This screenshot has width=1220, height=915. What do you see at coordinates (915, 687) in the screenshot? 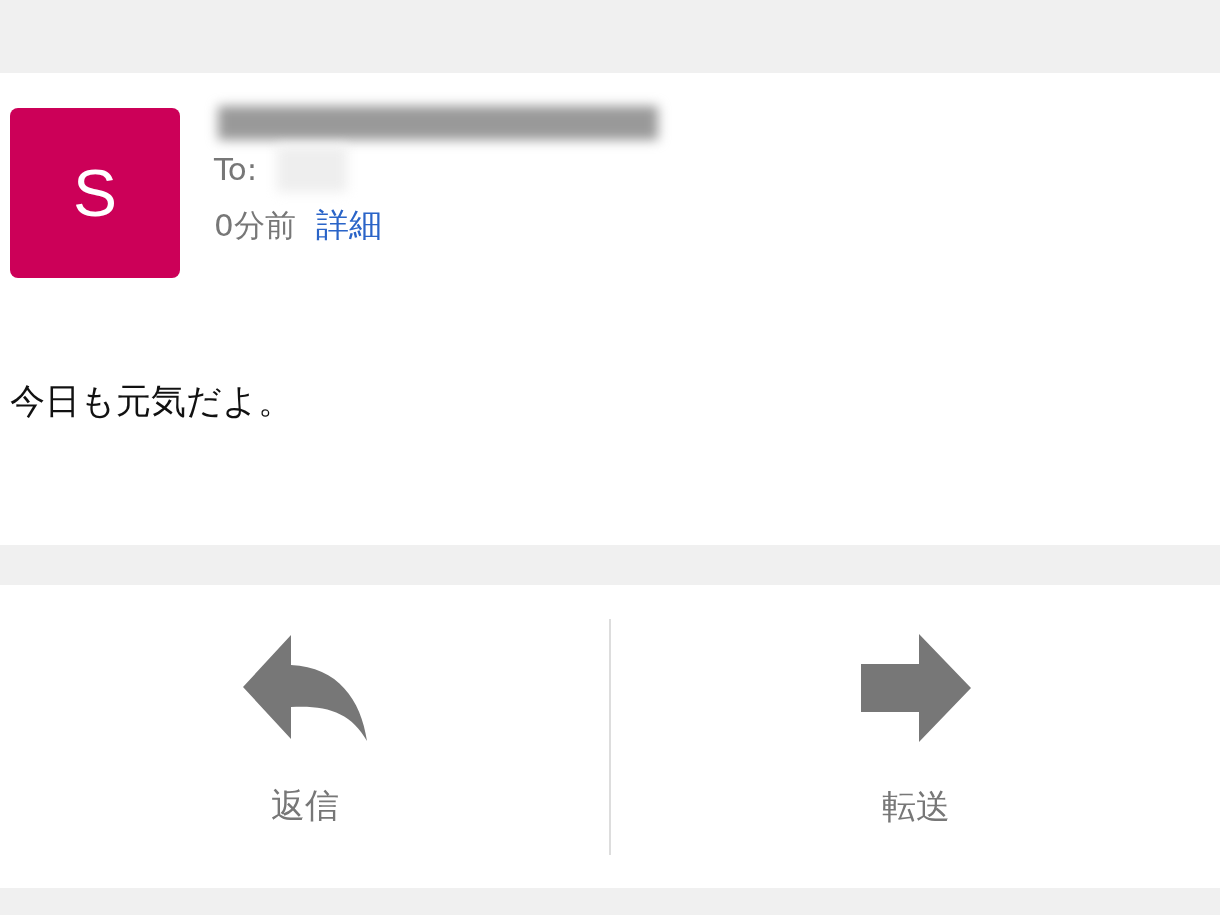
I see `right-arrow-icon` at bounding box center [915, 687].